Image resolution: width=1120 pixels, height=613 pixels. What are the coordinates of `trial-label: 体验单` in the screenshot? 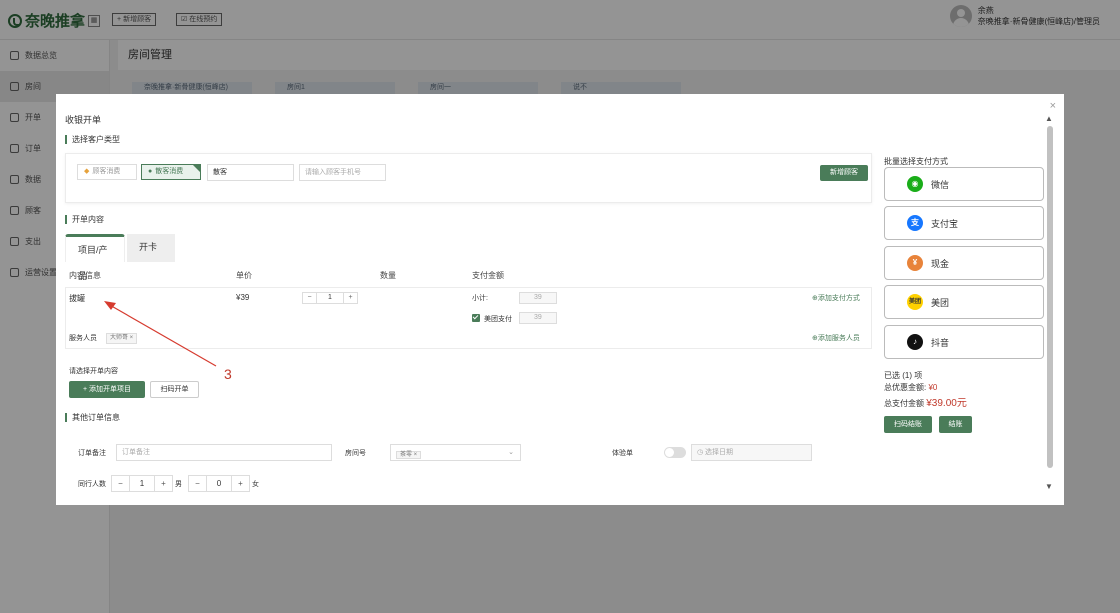 It's located at (622, 453).